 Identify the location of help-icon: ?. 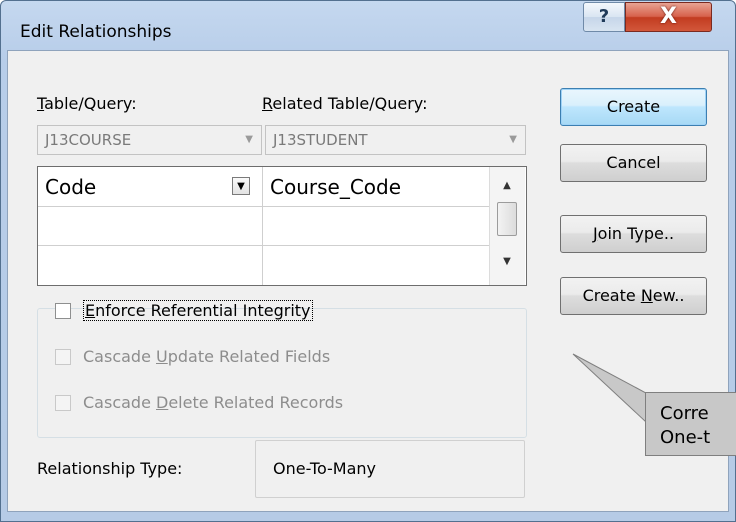
(604, 16).